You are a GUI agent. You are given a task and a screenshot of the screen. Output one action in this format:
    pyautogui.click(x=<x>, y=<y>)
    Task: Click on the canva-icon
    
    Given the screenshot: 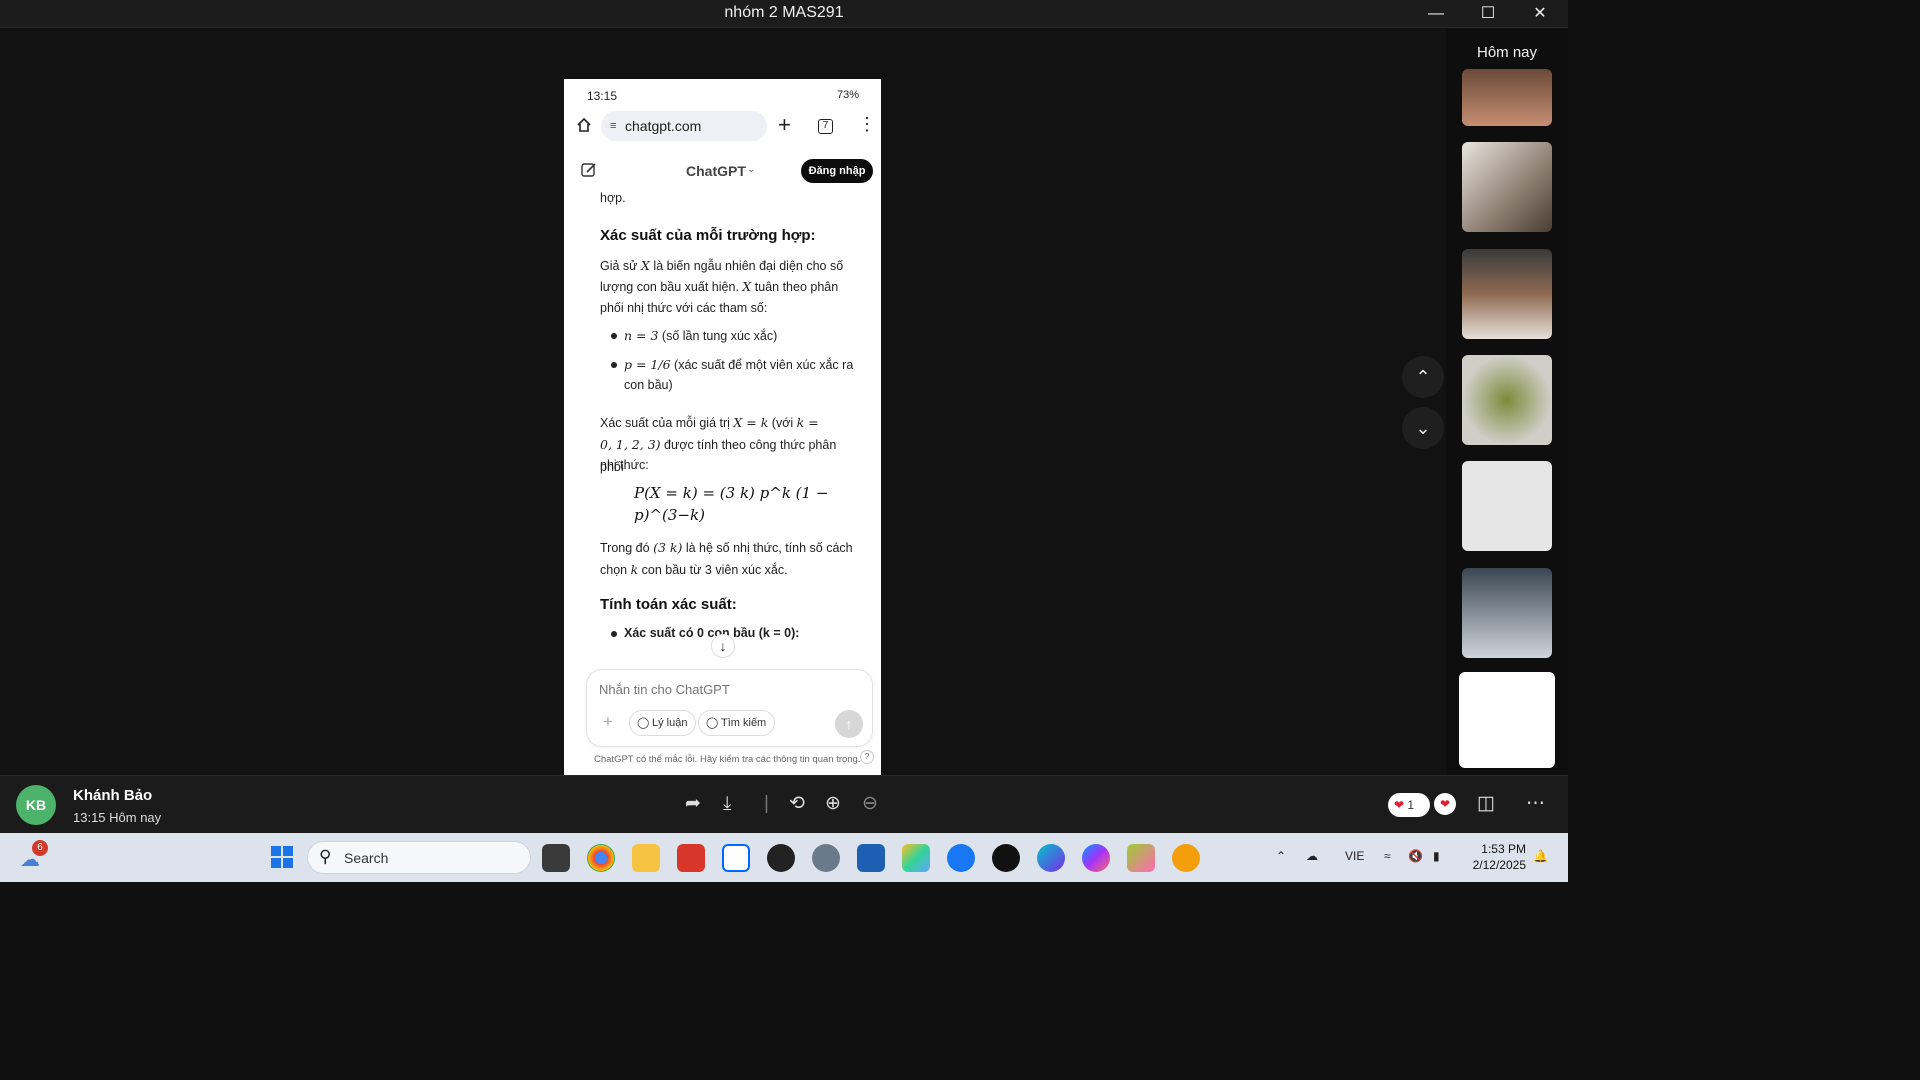 What is the action you would take?
    pyautogui.click(x=1051, y=858)
    